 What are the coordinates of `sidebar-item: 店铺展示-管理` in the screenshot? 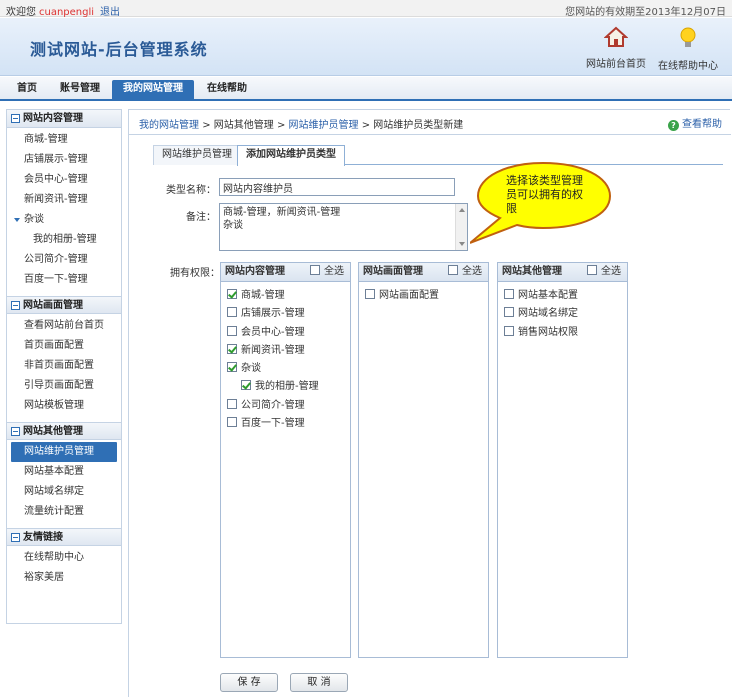 It's located at (64, 160).